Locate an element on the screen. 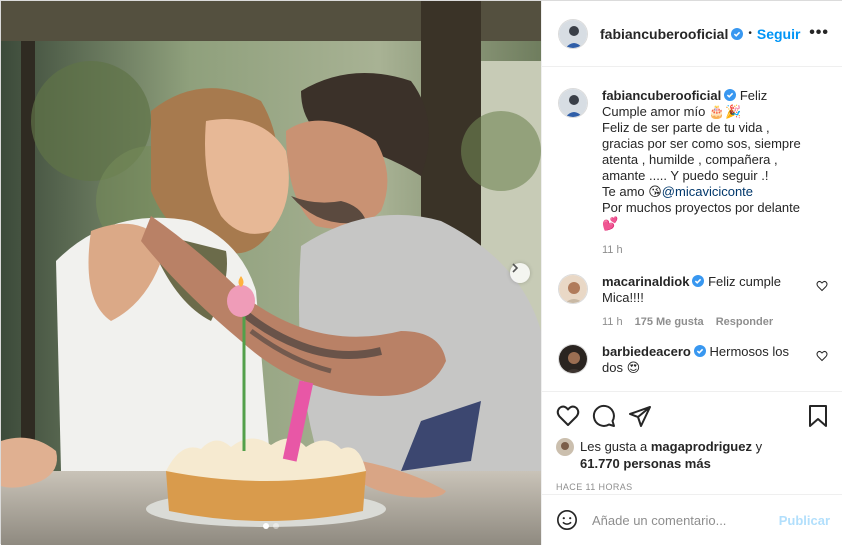 This screenshot has height=545, width=842. caption-author: fabiancuberooficial is located at coordinates (661, 95).